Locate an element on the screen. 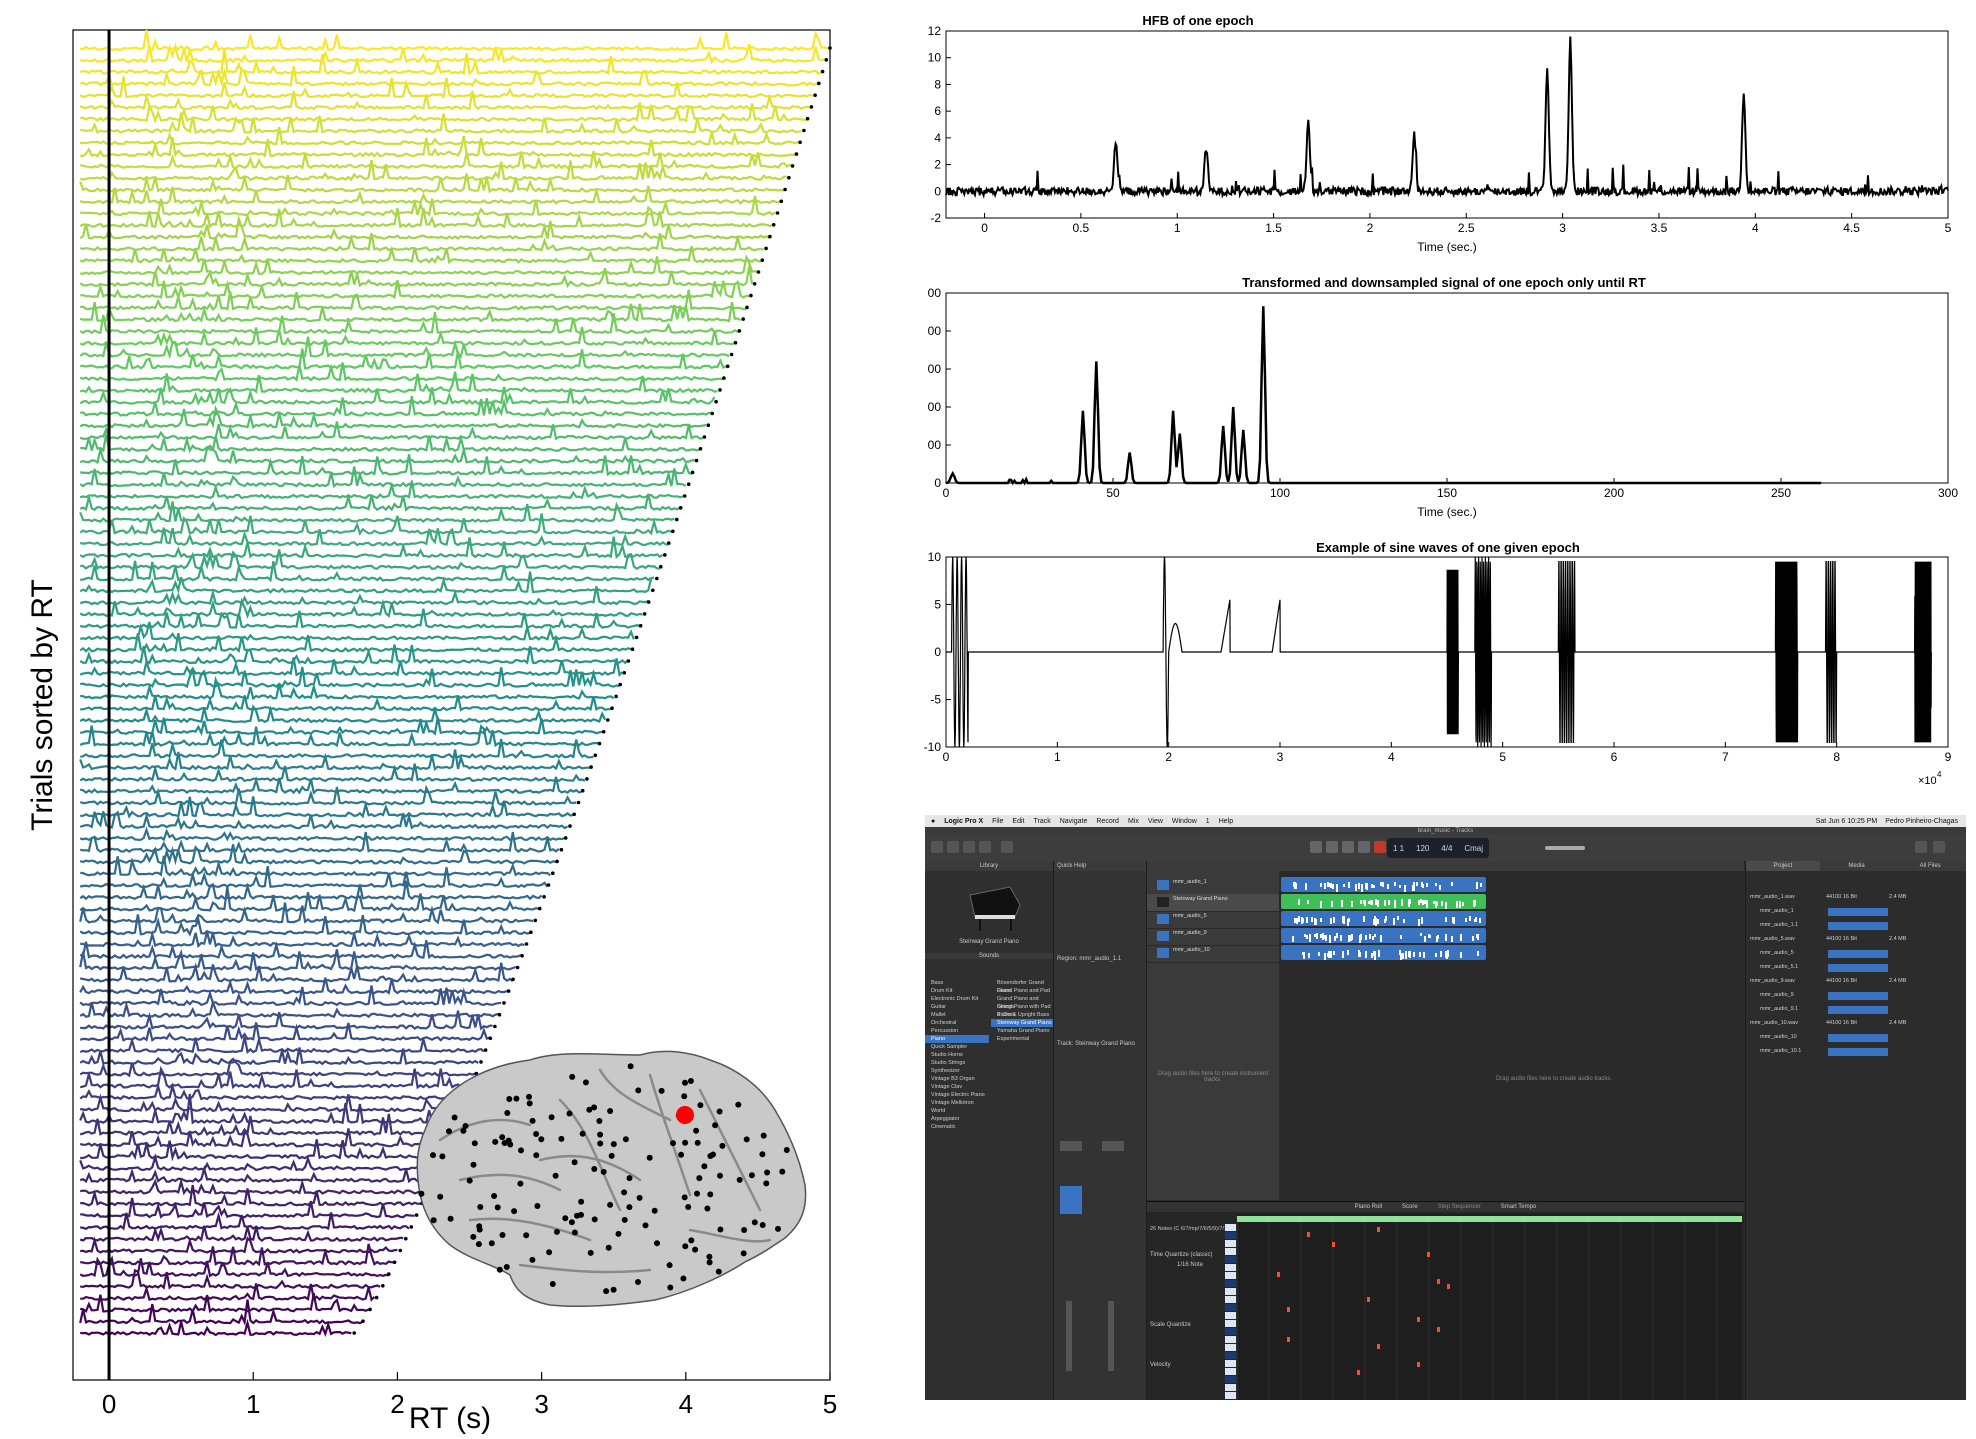  category-item: Vintage Mellotron is located at coordinates (957, 1103).